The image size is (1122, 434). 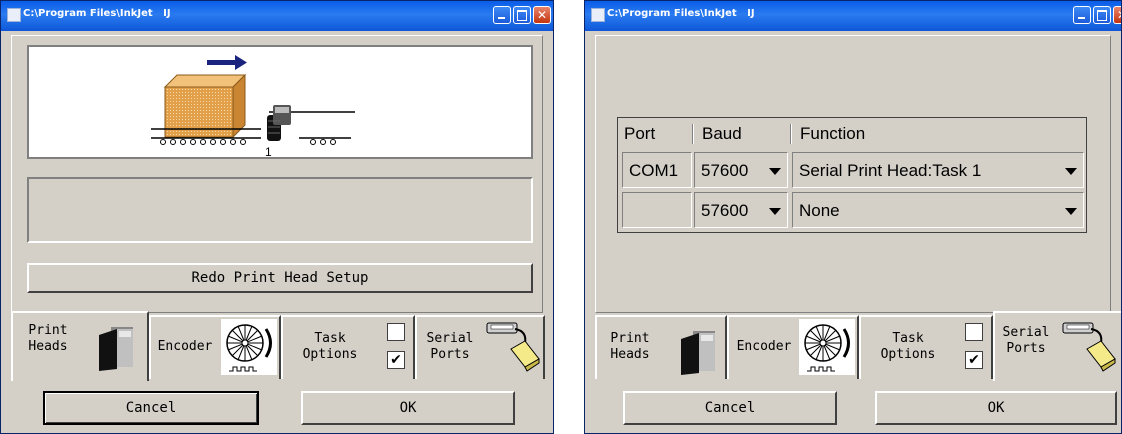 What do you see at coordinates (280, 210) in the screenshot?
I see `status-message-box` at bounding box center [280, 210].